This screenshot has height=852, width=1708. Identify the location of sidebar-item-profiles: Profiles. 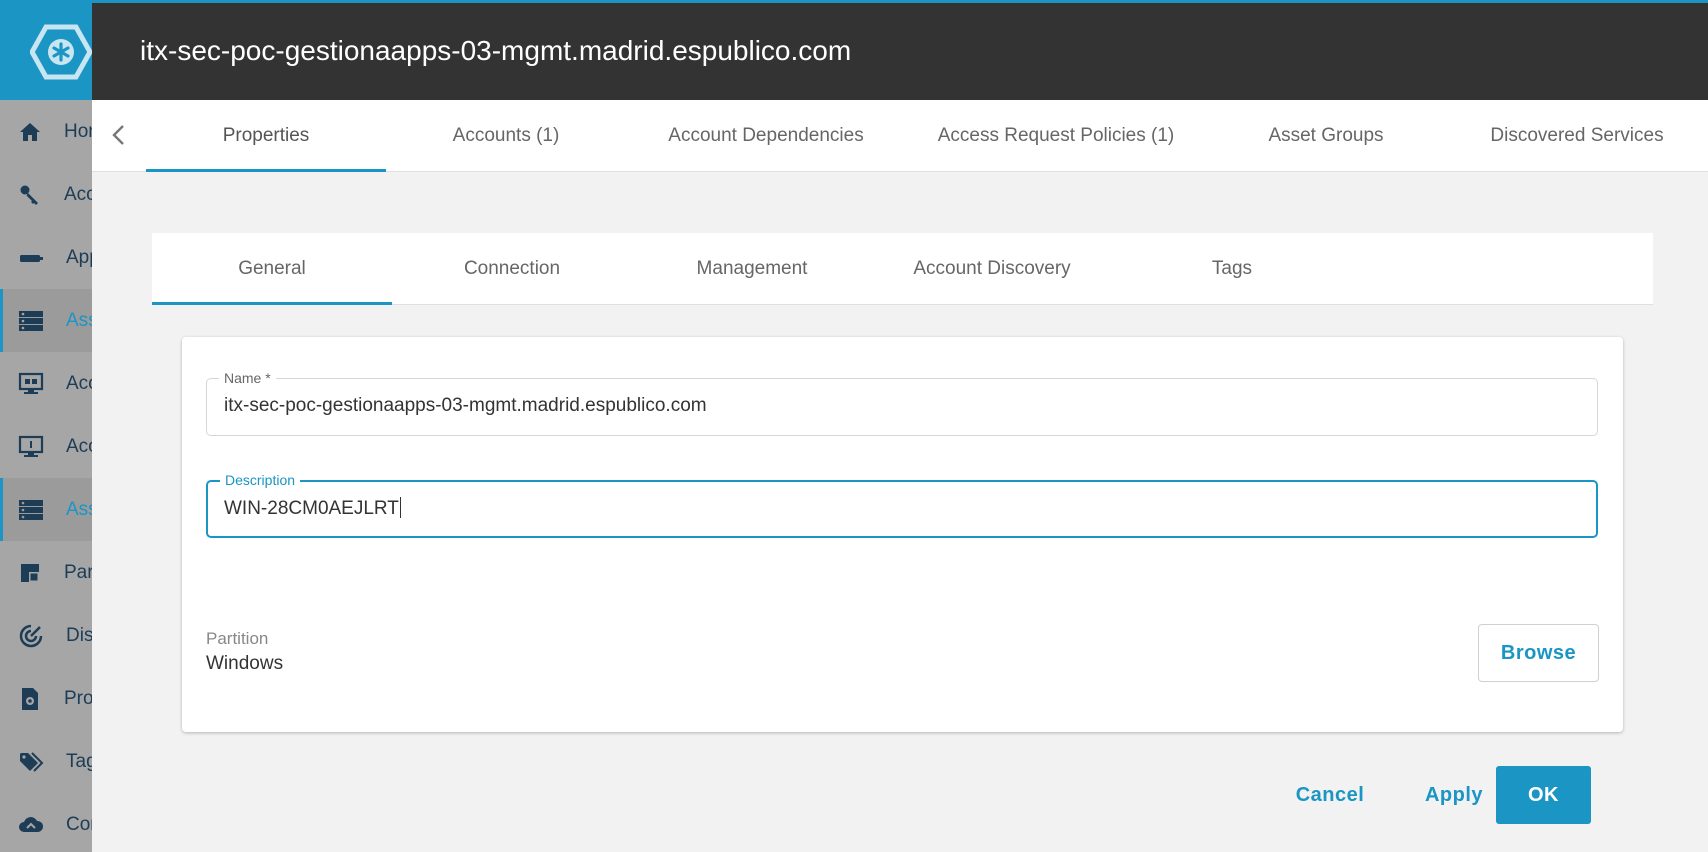
(46, 698).